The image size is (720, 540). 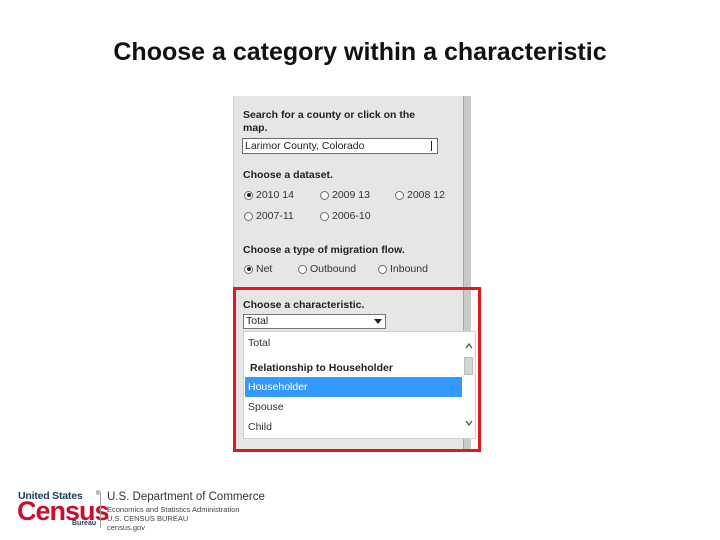 I want to click on dept-line-2: U.S. CENSUS BUREAU, so click(x=148, y=518).